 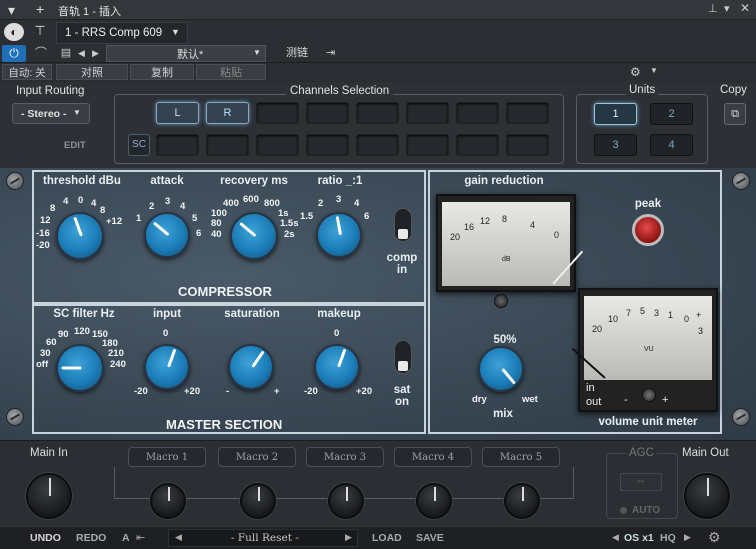 I want to click on load-button: LOAD, so click(x=387, y=538).